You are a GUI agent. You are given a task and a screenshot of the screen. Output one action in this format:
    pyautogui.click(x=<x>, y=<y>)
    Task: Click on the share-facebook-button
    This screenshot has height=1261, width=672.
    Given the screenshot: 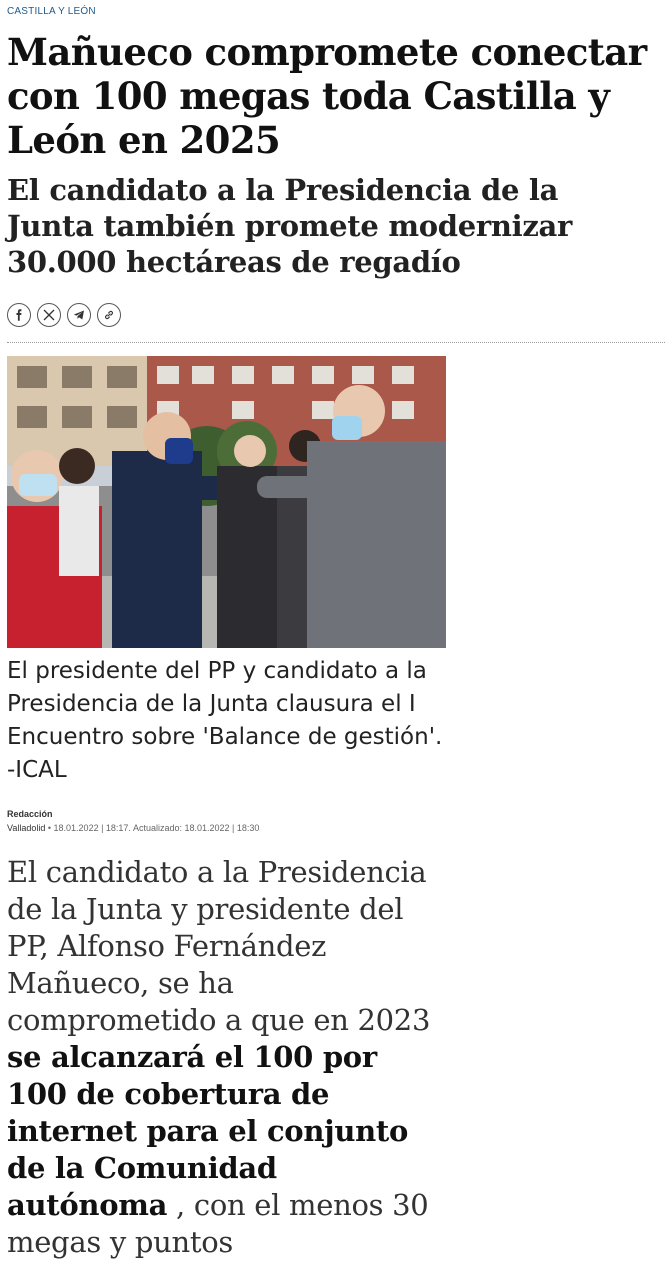 What is the action you would take?
    pyautogui.click(x=19, y=315)
    